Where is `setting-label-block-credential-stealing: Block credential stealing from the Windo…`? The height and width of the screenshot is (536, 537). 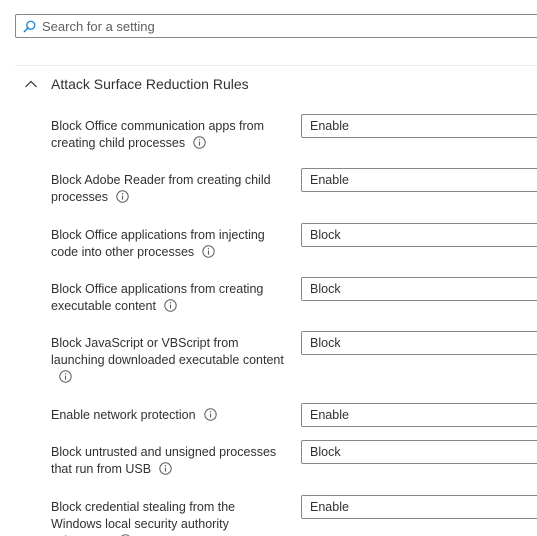 setting-label-block-credential-stealing: Block credential stealing from the Windo… is located at coordinates (169, 517).